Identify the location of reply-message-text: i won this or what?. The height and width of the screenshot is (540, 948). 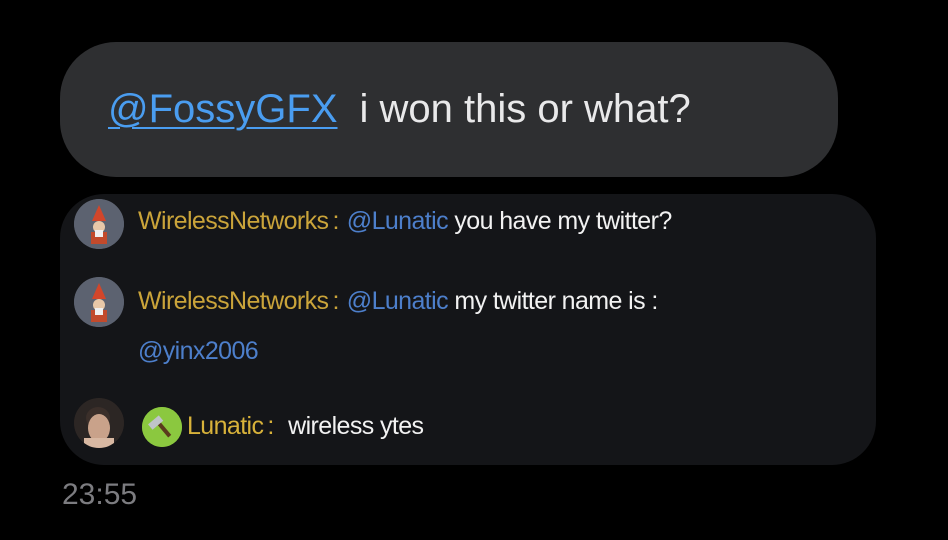
(525, 109).